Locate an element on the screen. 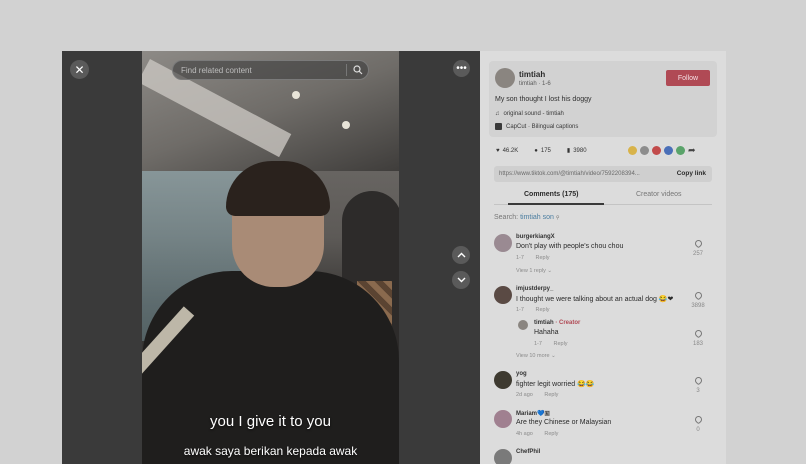 The width and height of the screenshot is (806, 464). author-avatar is located at coordinates (505, 78).